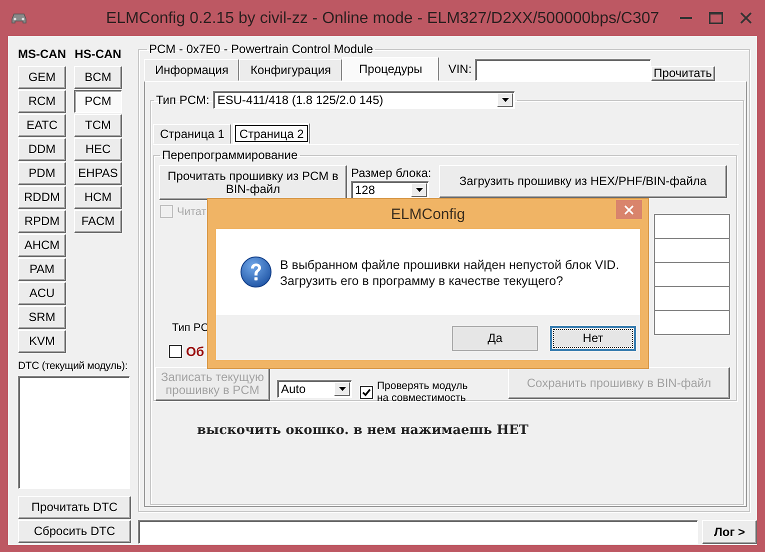 The width and height of the screenshot is (765, 552). I want to click on annotation-text: выскочить окошко. в нем нажимаешь НЕТ, so click(363, 430).